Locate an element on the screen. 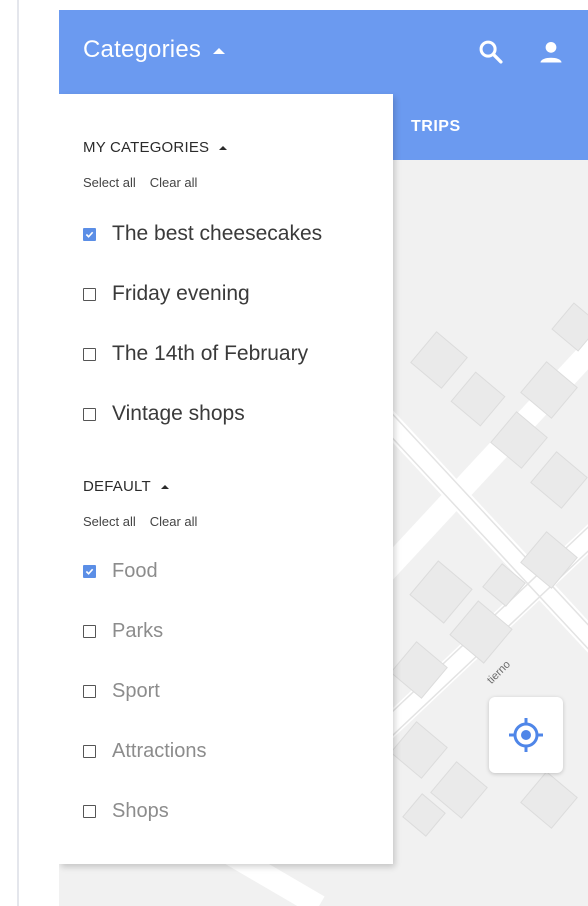 This screenshot has width=588, height=906. category-item: Friday evening is located at coordinates (166, 294).